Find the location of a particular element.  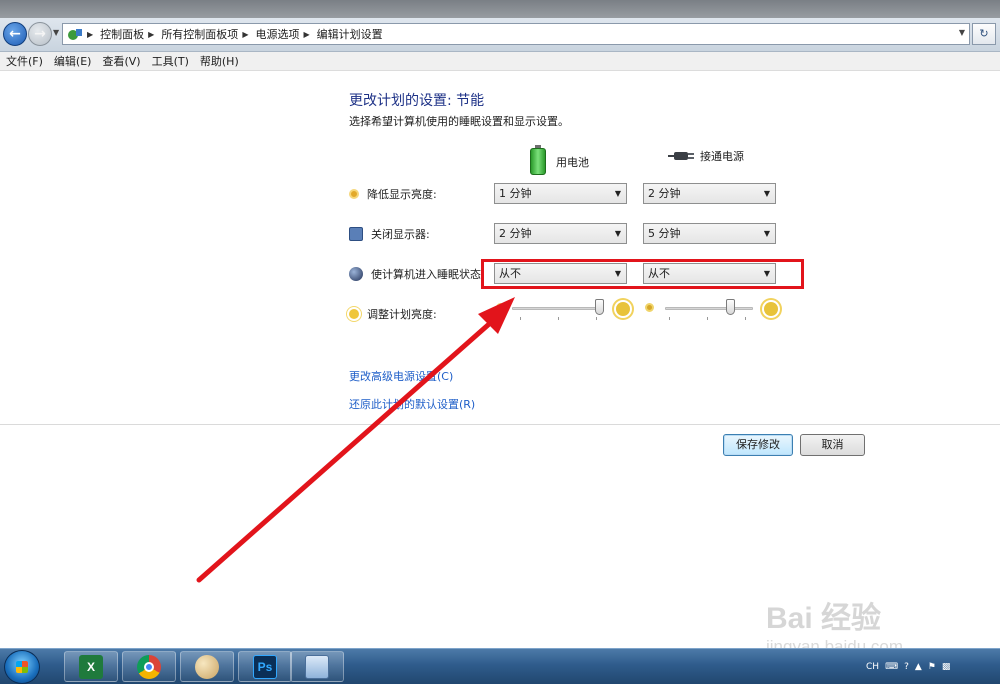

help-icon: ? is located at coordinates (906, 667).